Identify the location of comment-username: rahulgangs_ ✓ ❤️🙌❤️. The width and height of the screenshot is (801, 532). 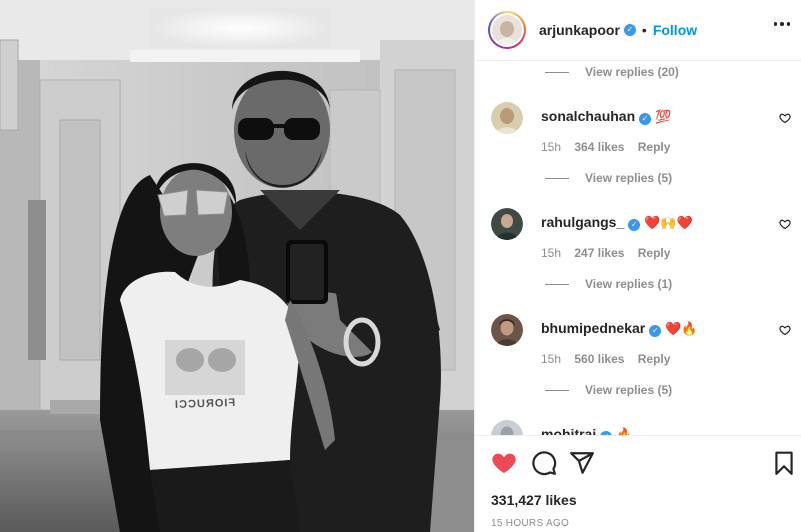
(617, 222).